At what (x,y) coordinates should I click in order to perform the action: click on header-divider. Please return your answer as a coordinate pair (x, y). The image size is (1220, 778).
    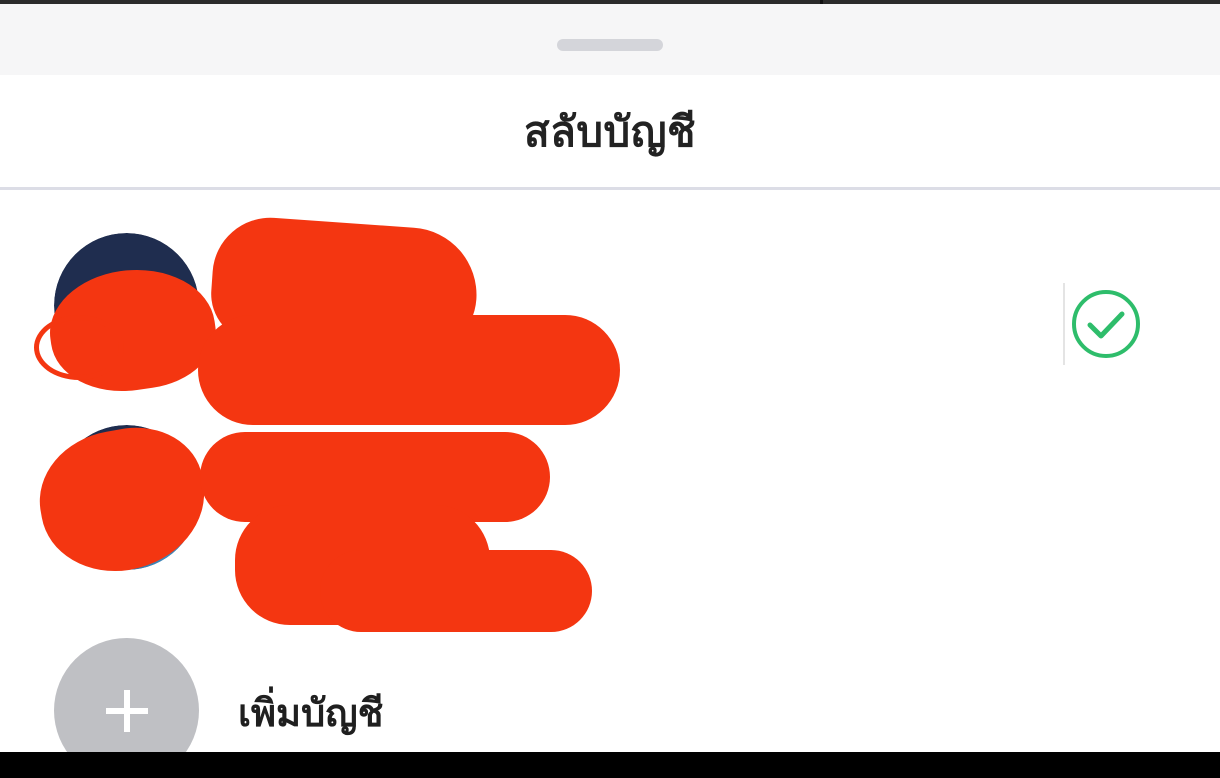
    Looking at the image, I should click on (610, 188).